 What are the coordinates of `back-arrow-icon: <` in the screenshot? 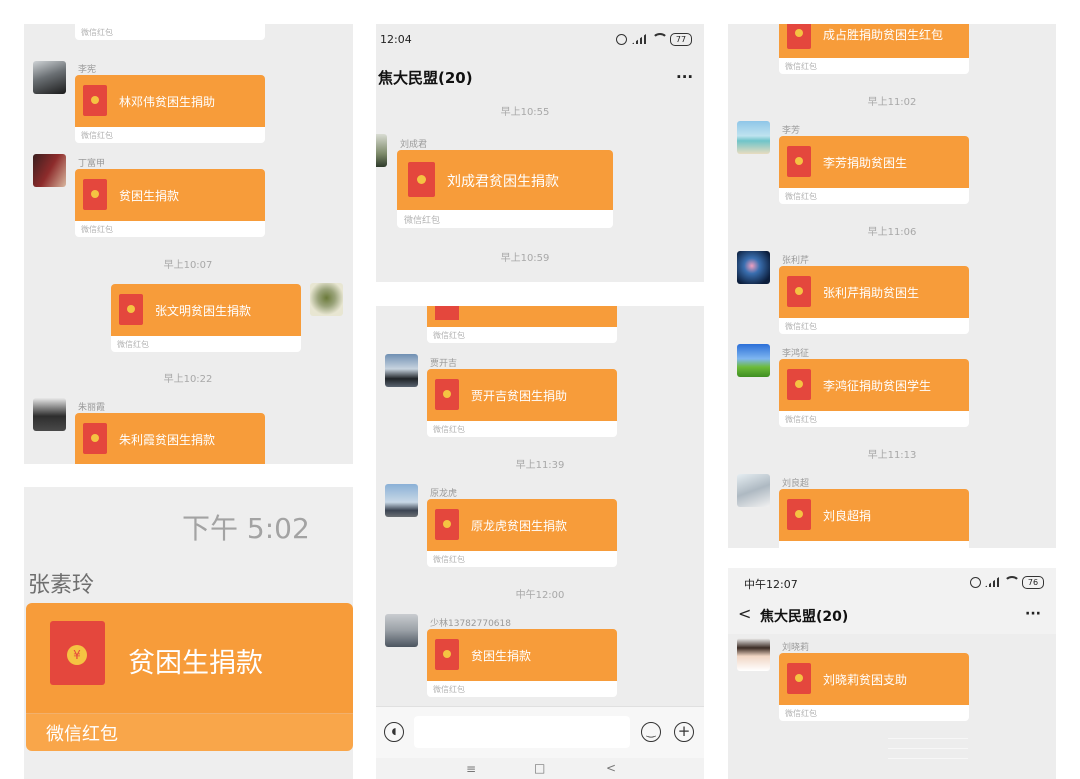 It's located at (744, 613).